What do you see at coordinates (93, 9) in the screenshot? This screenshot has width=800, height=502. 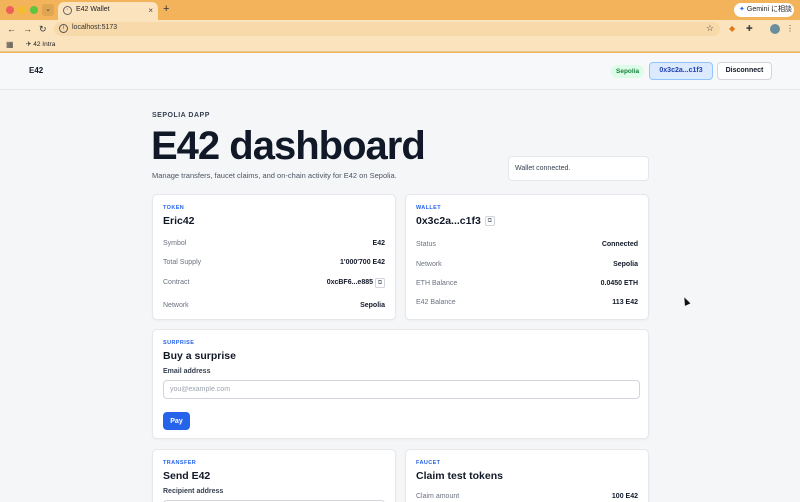 I see `tab-title: E42 Wallet` at bounding box center [93, 9].